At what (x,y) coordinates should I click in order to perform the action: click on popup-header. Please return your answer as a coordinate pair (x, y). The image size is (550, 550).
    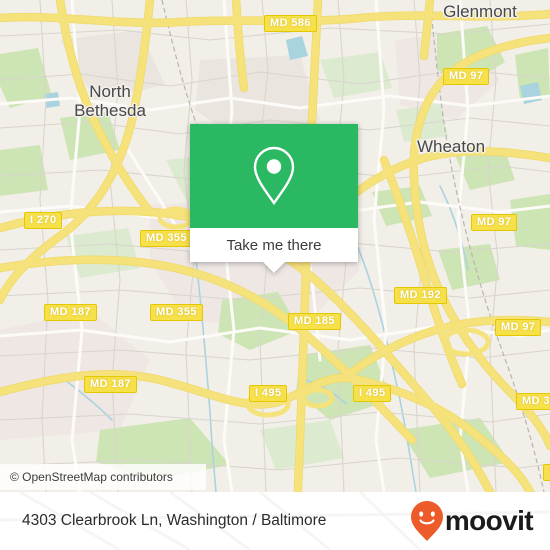
    Looking at the image, I should click on (274, 176).